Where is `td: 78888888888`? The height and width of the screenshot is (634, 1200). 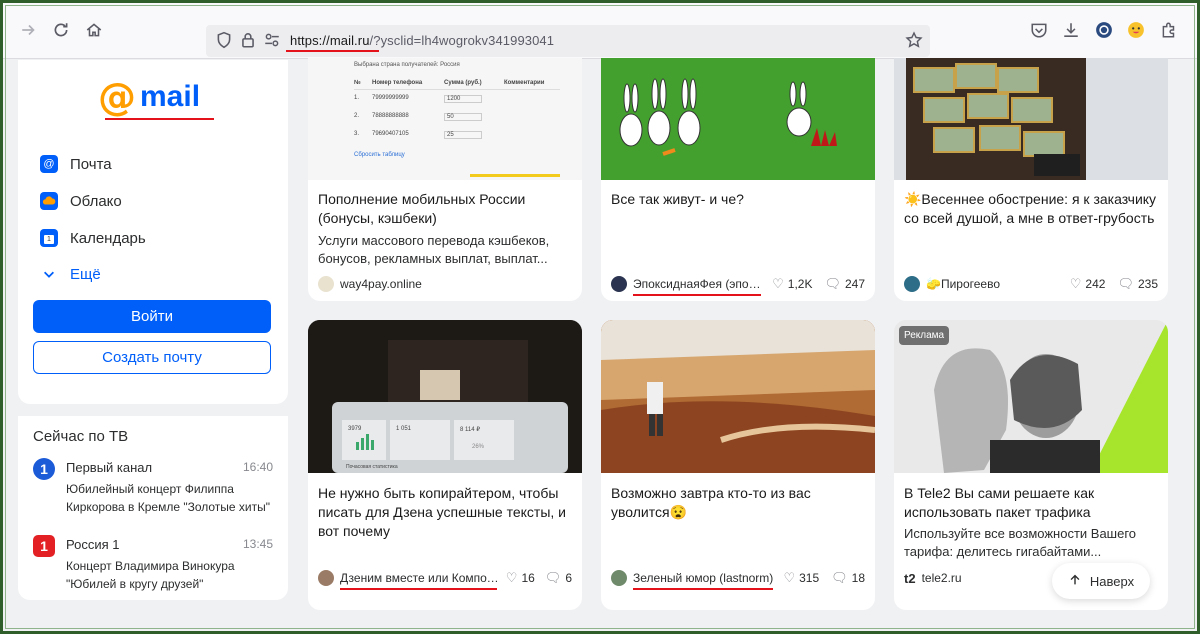
td: 78888888888 is located at coordinates (390, 116).